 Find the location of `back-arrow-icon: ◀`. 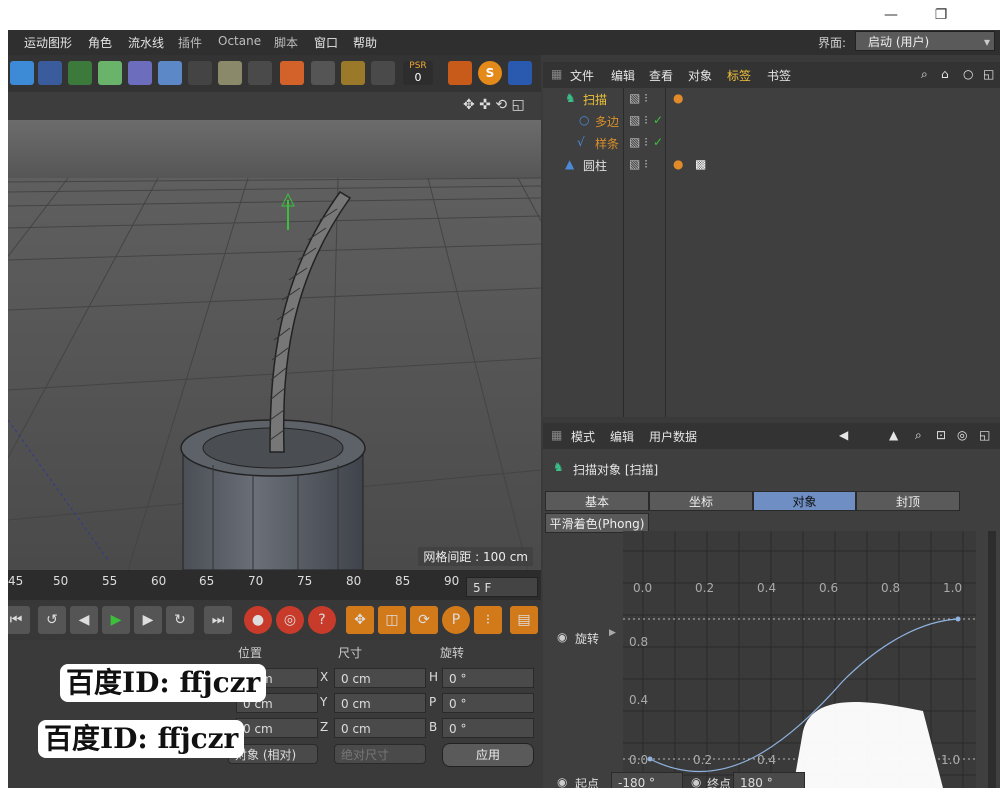

back-arrow-icon: ◀ is located at coordinates (843, 435).